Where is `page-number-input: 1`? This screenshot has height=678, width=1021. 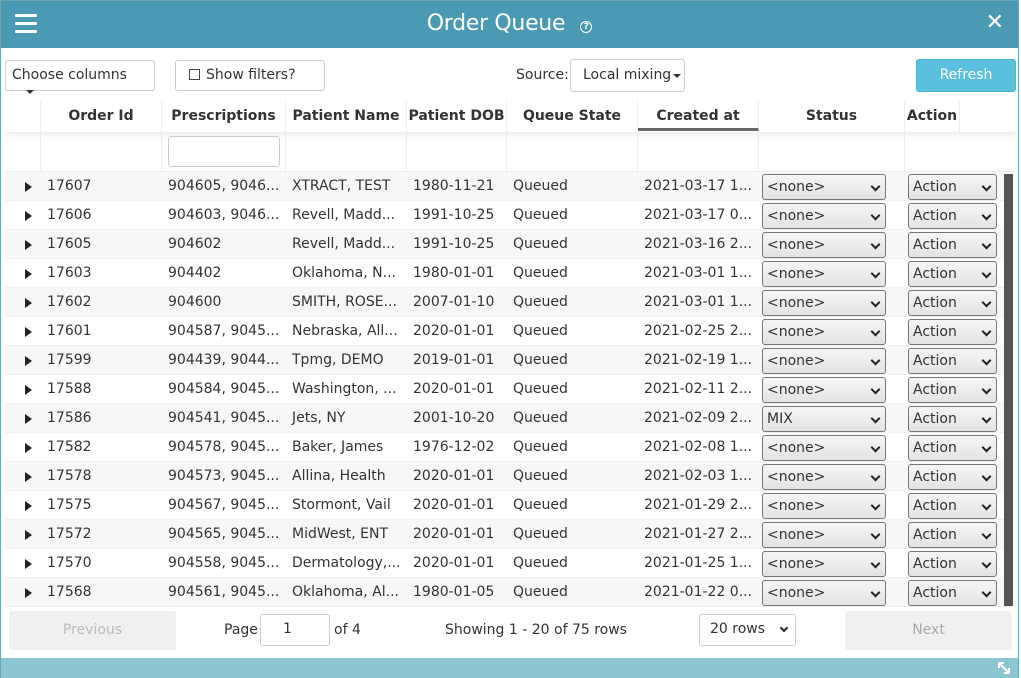 page-number-input: 1 is located at coordinates (295, 630).